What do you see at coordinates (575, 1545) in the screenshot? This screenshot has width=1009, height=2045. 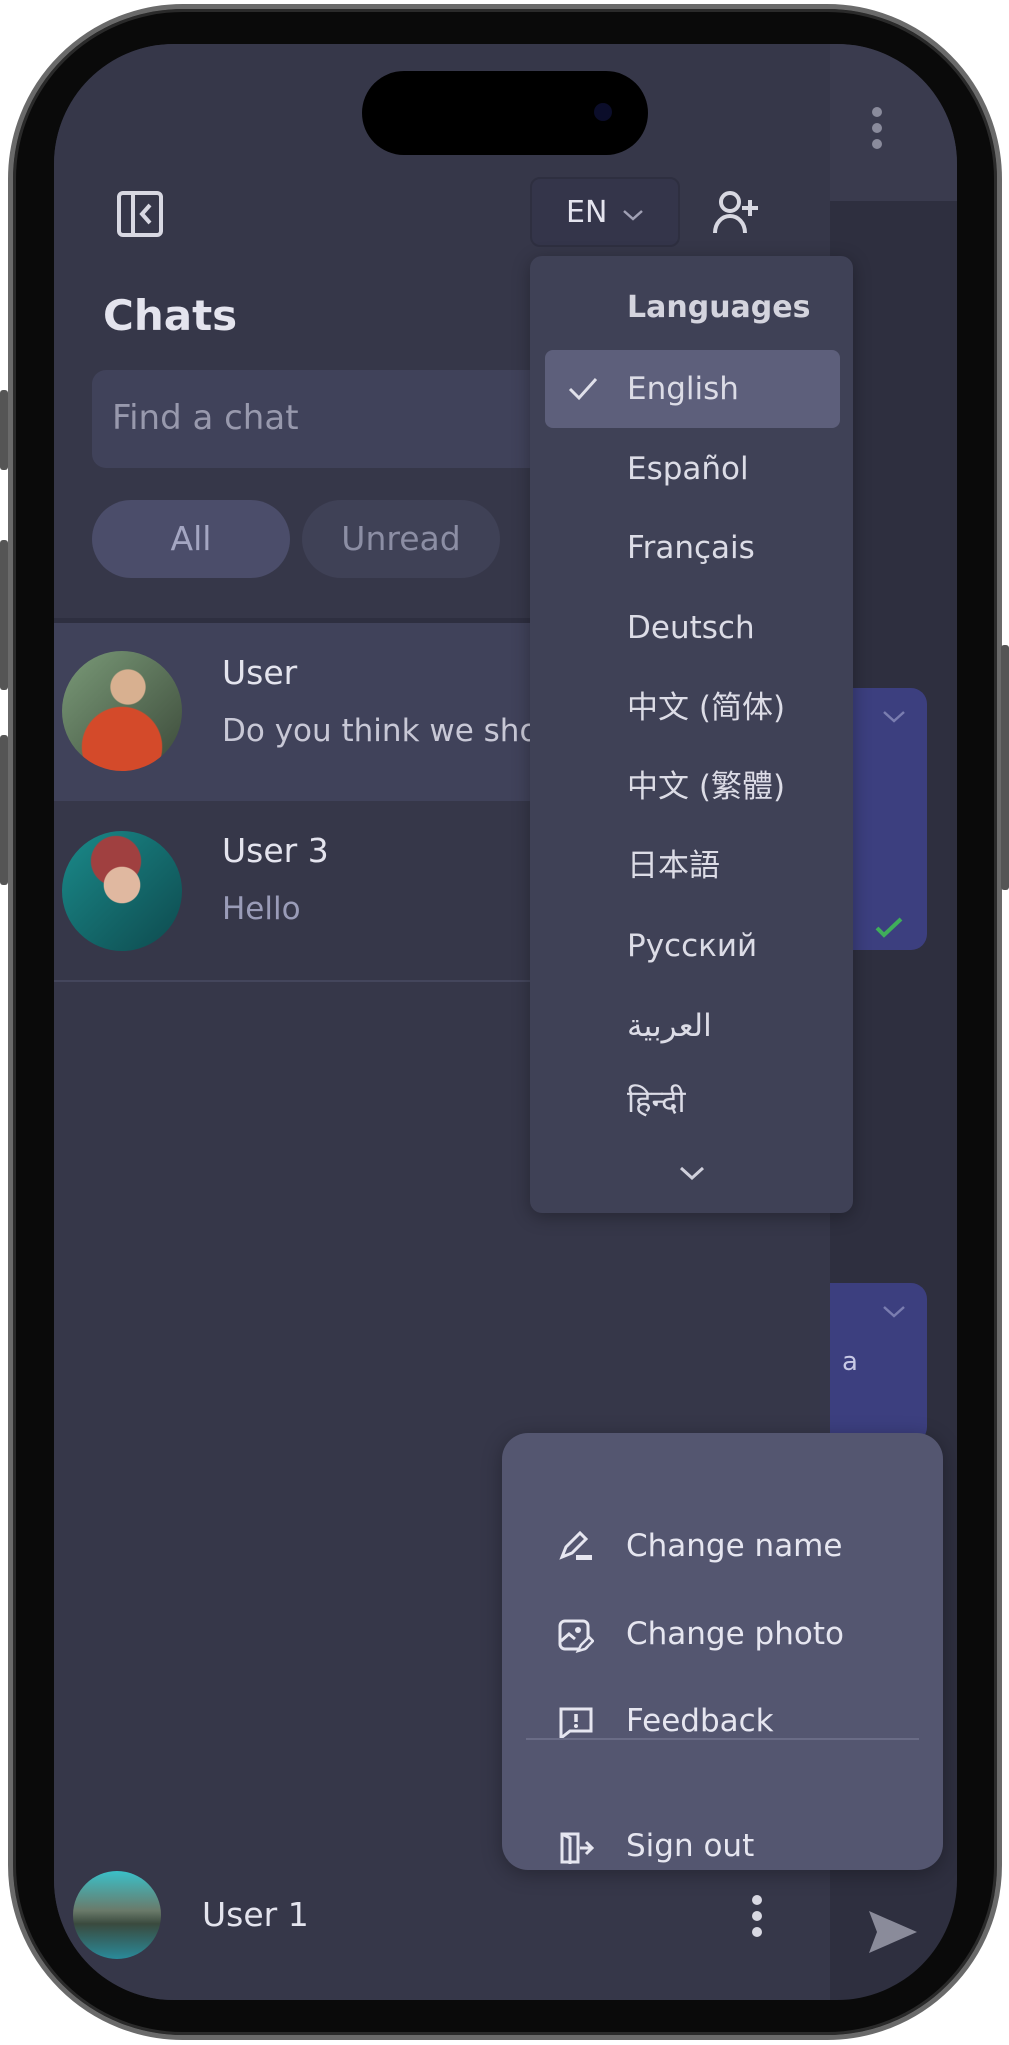 I see `edit-pencil-icon` at bounding box center [575, 1545].